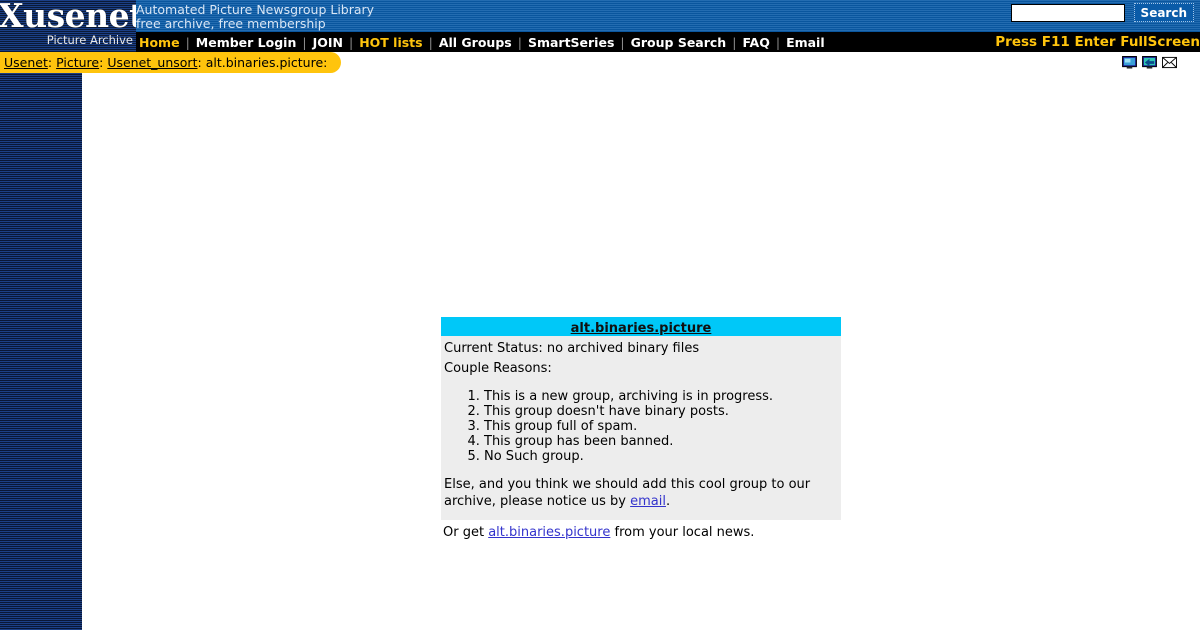  What do you see at coordinates (159, 42) in the screenshot?
I see `nav-item-home: Home` at bounding box center [159, 42].